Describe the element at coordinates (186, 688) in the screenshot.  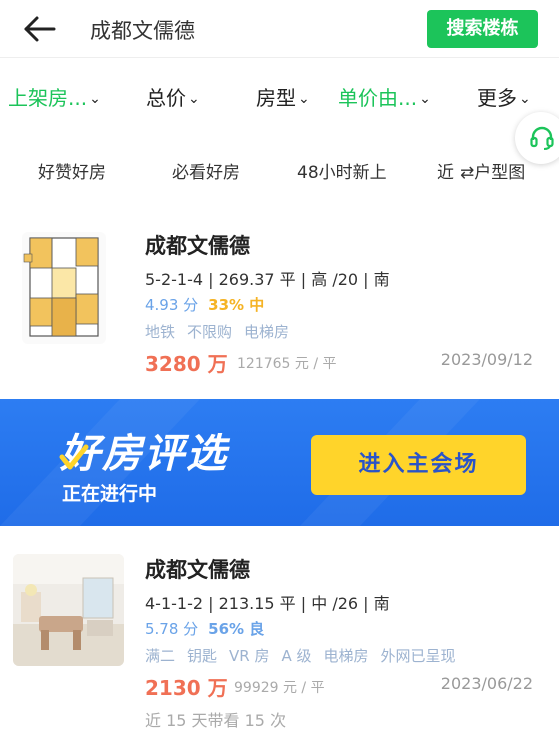
I see `listing-total-price: 2130 万` at that location.